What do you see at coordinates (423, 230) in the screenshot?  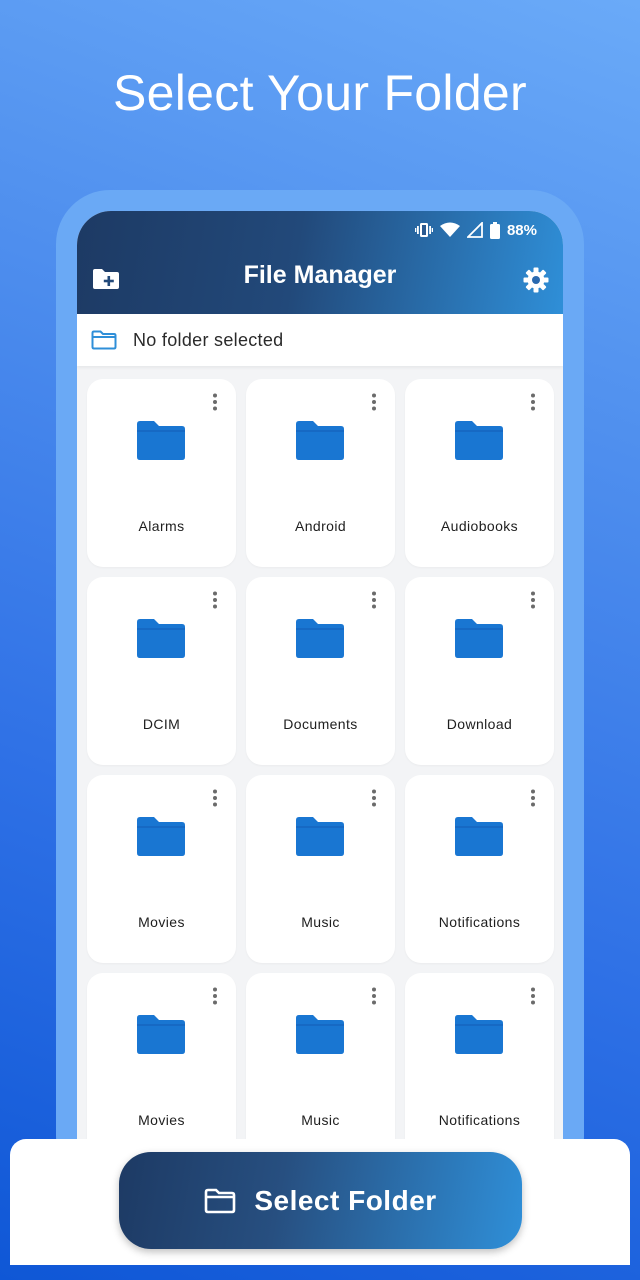 I see `vibrate-icon` at bounding box center [423, 230].